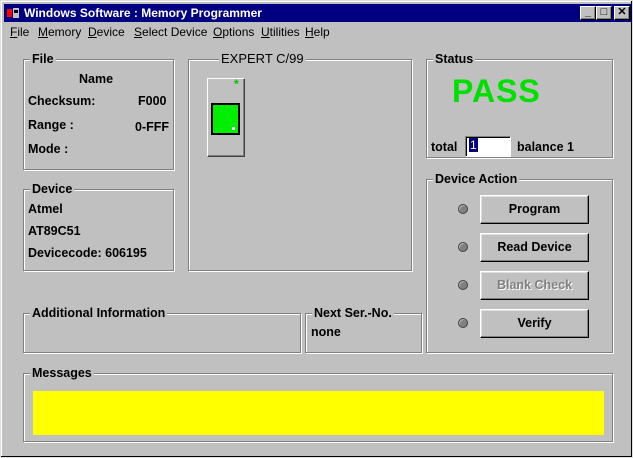  I want to click on app-icon, so click(13, 13).